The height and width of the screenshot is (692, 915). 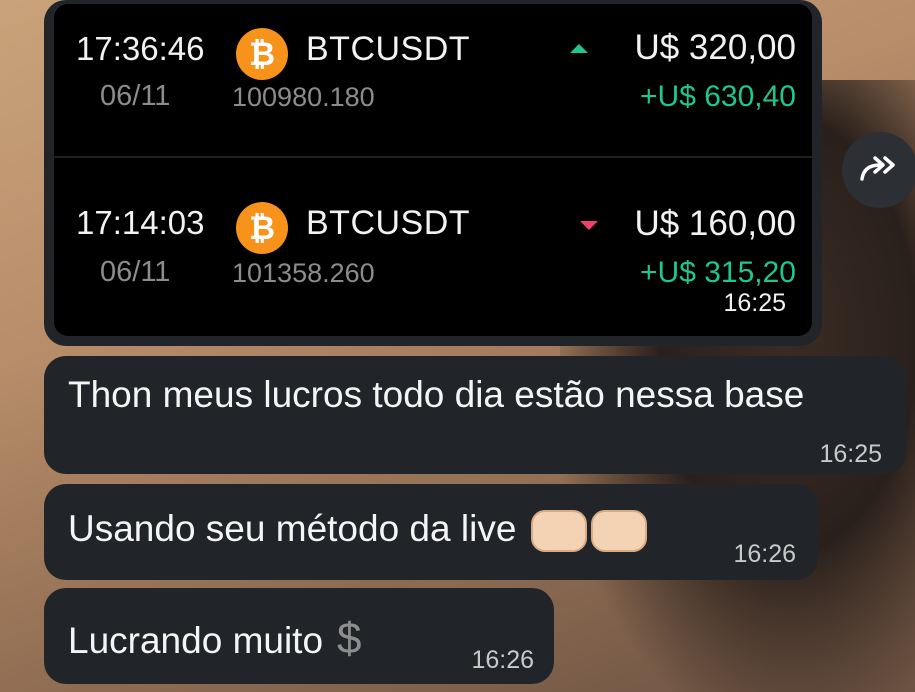 What do you see at coordinates (558, 531) in the screenshot?
I see `fist-bump-emoji-left` at bounding box center [558, 531].